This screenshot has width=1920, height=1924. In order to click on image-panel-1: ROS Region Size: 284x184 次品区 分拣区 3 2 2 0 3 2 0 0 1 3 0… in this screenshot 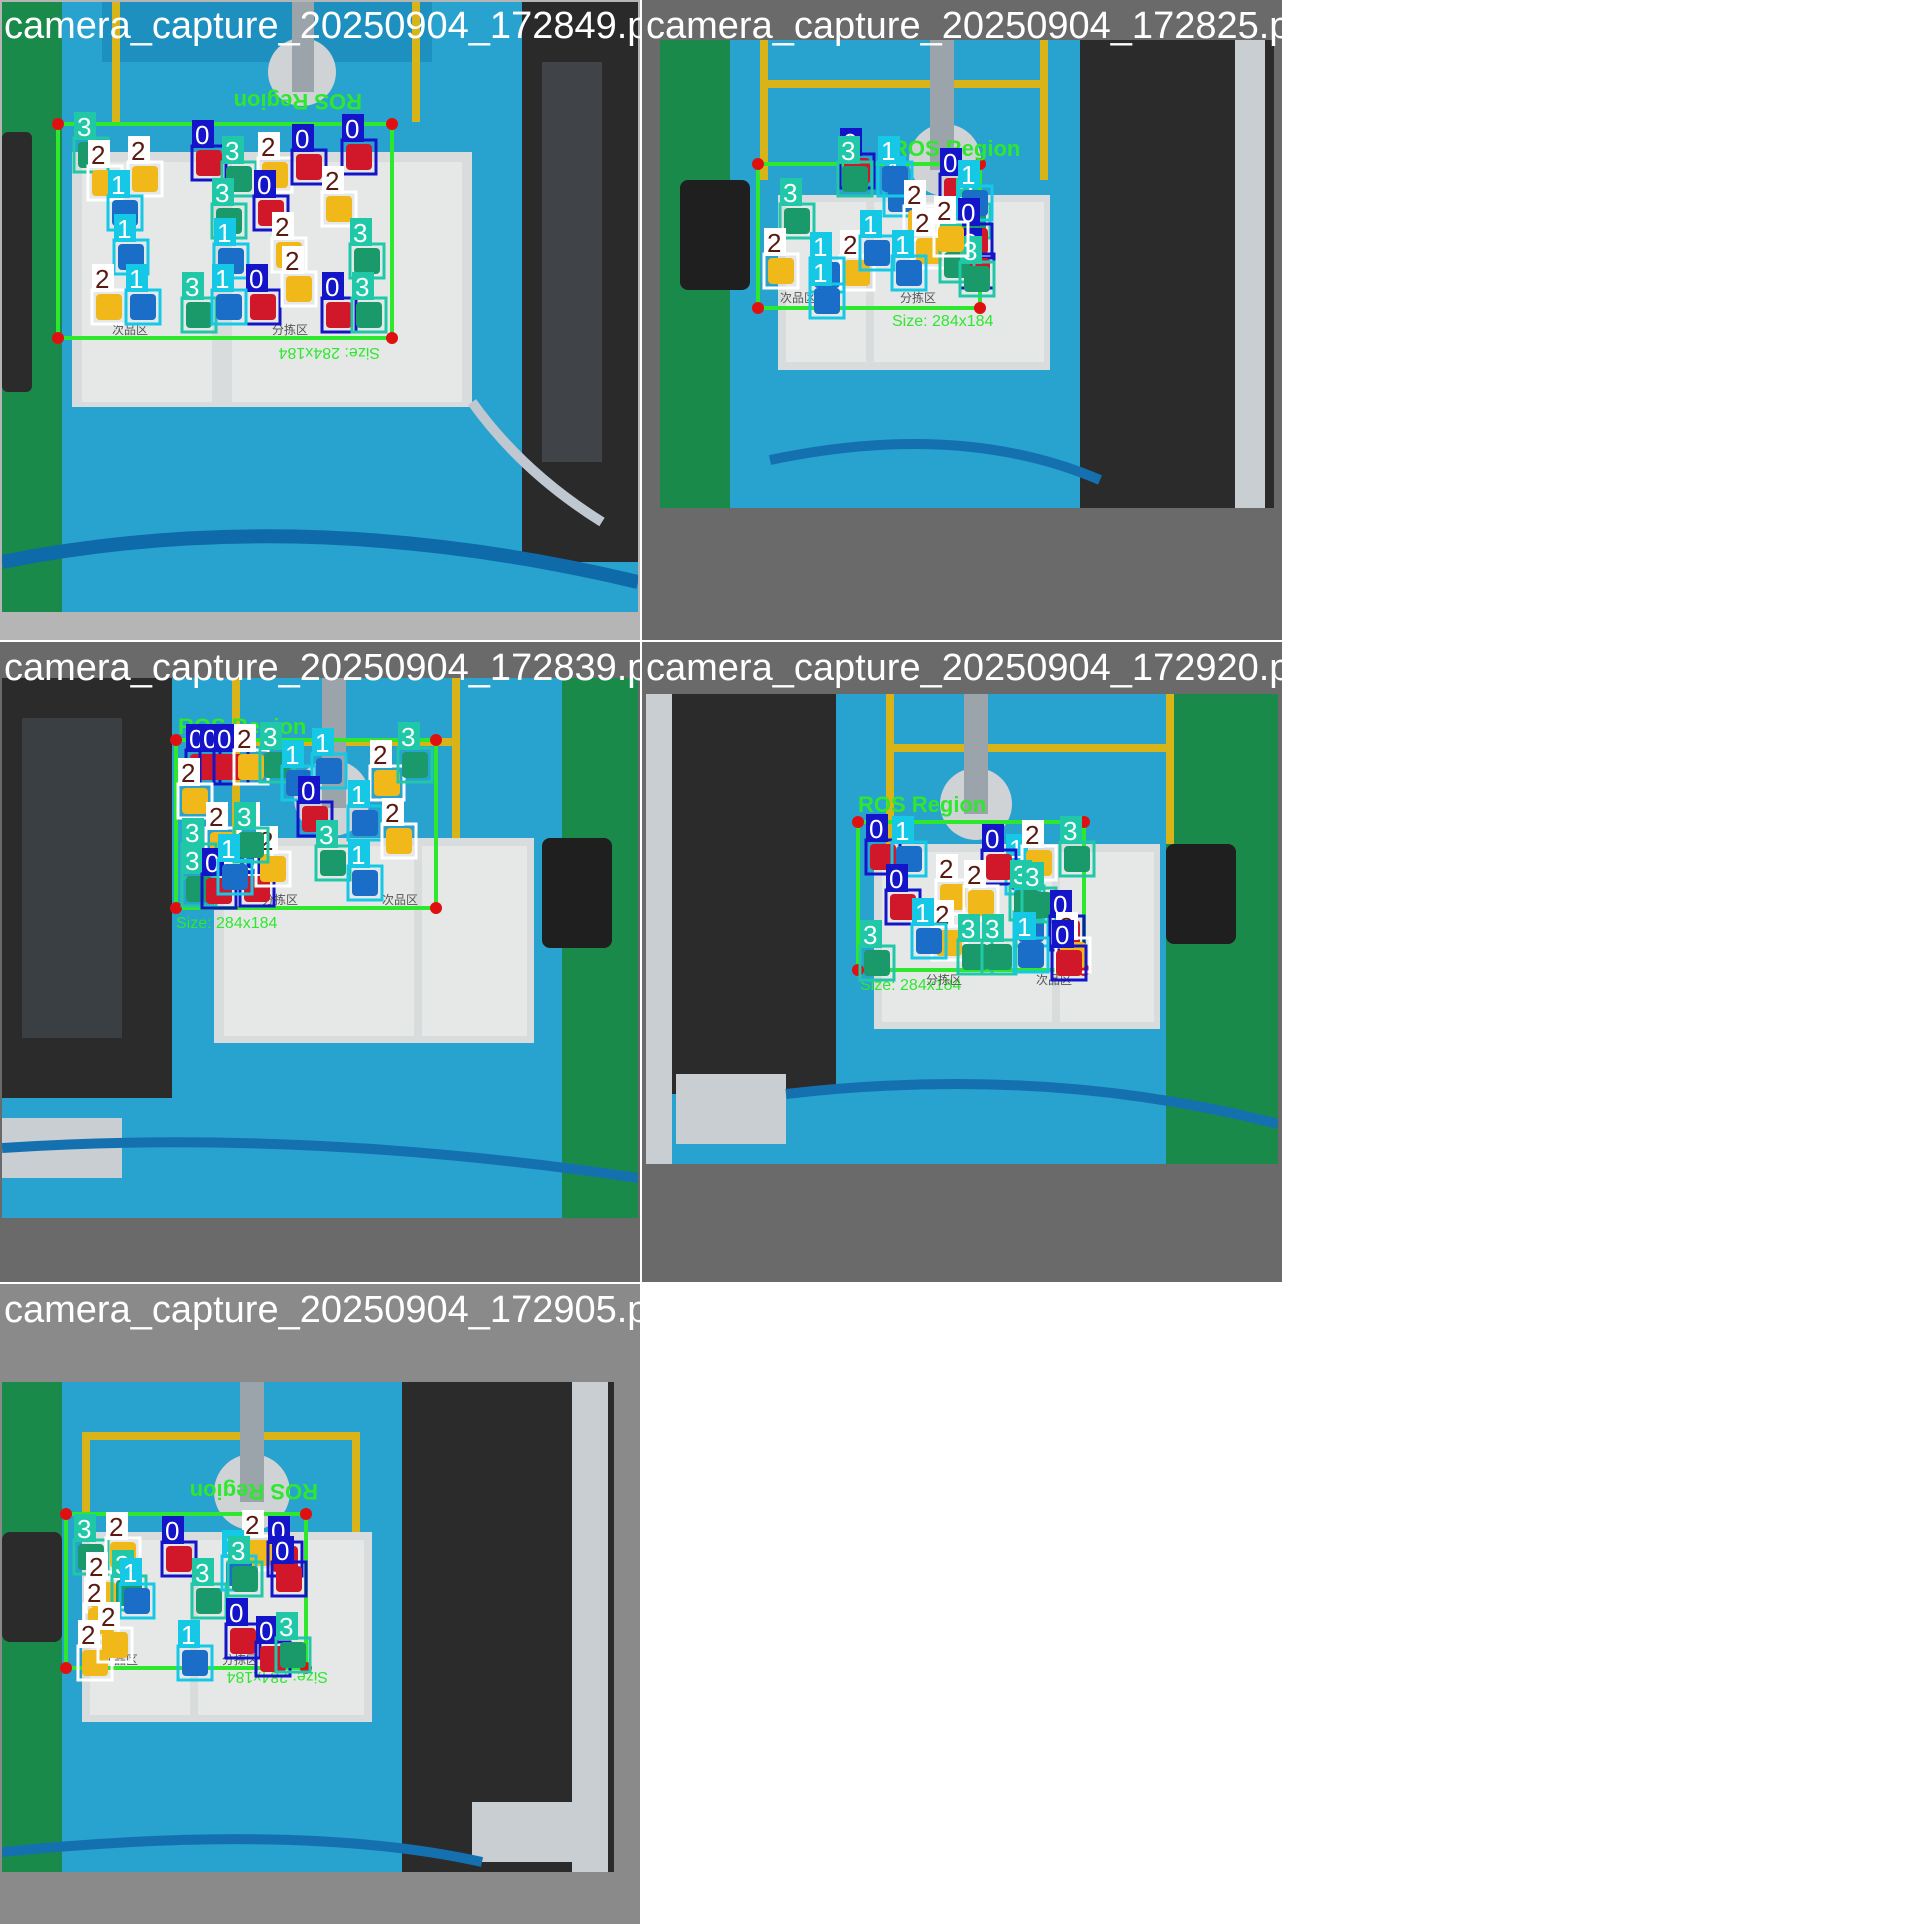, I will do `click(320, 320)`.